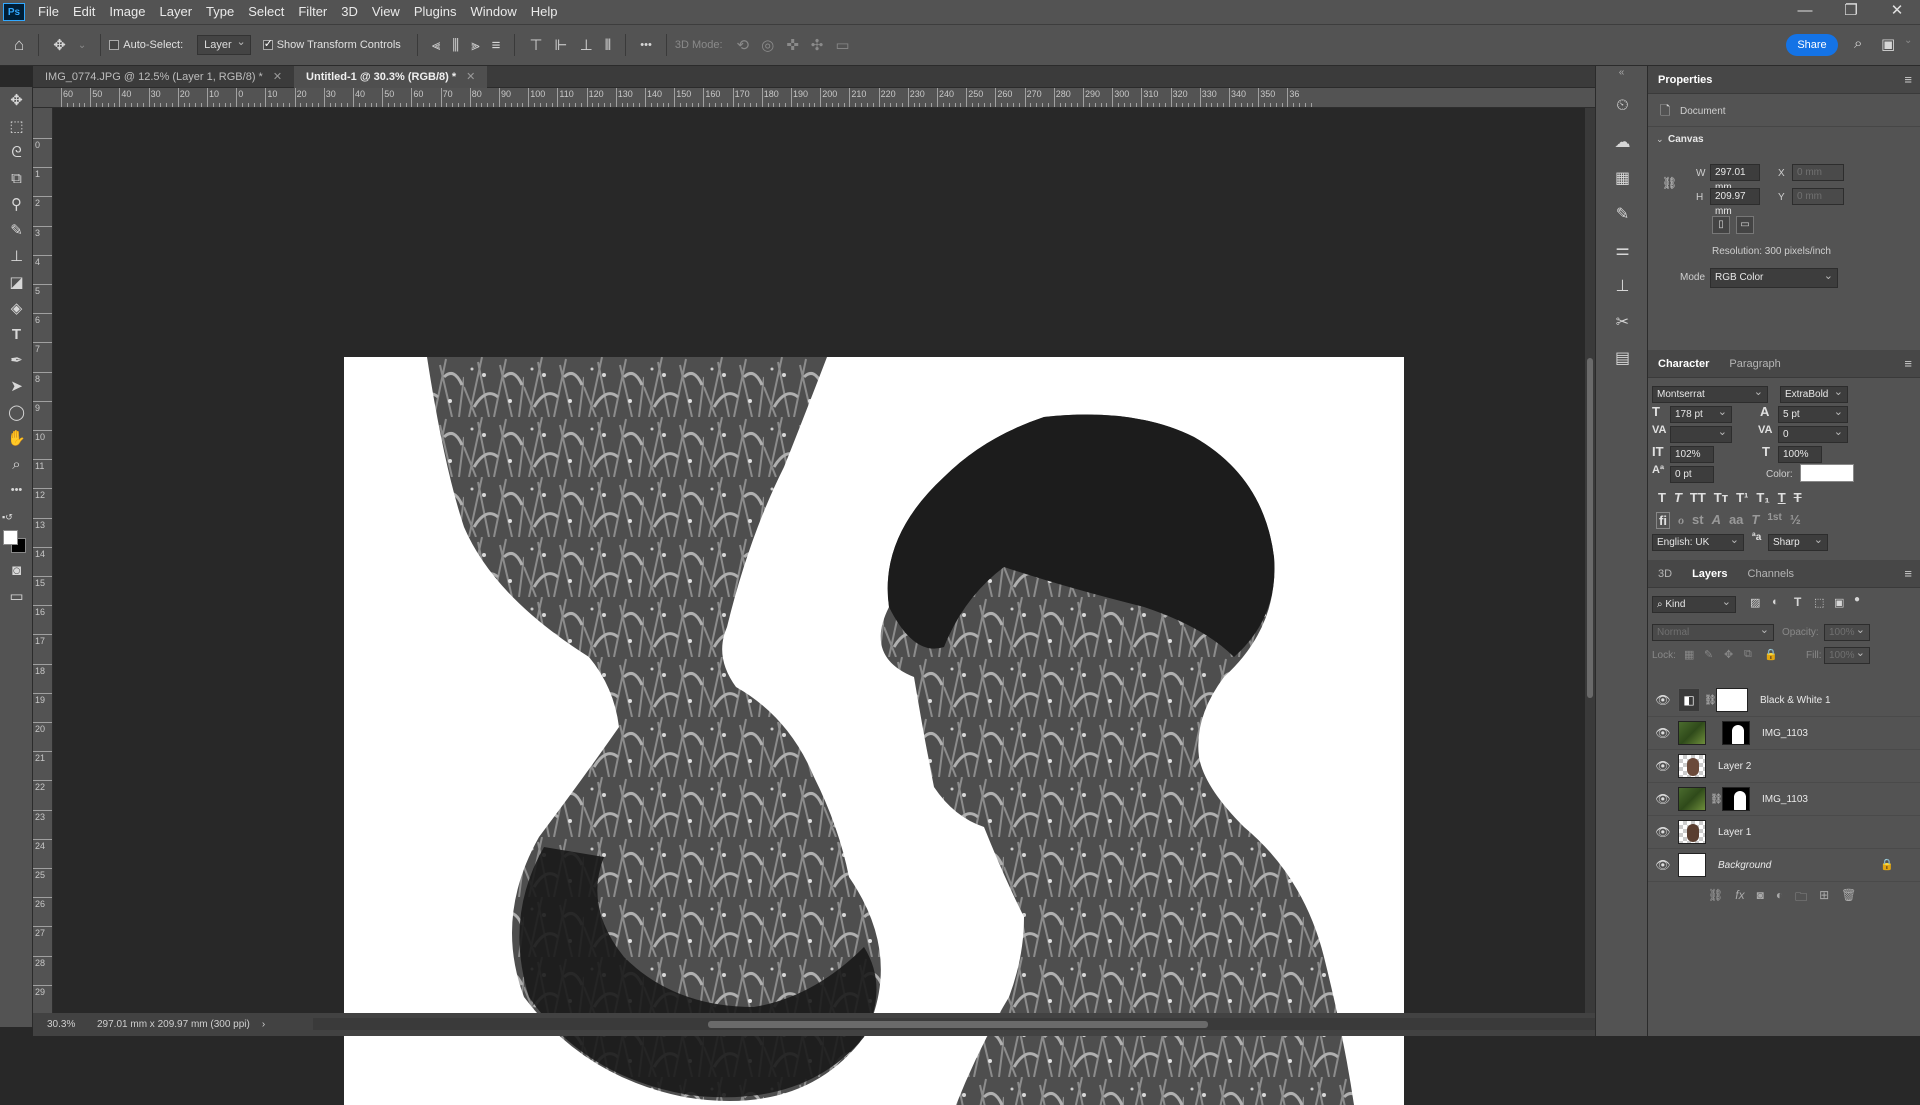 This screenshot has height=1105, width=1920. What do you see at coordinates (842, 45) in the screenshot?
I see `3d-camera-icon: ▭` at bounding box center [842, 45].